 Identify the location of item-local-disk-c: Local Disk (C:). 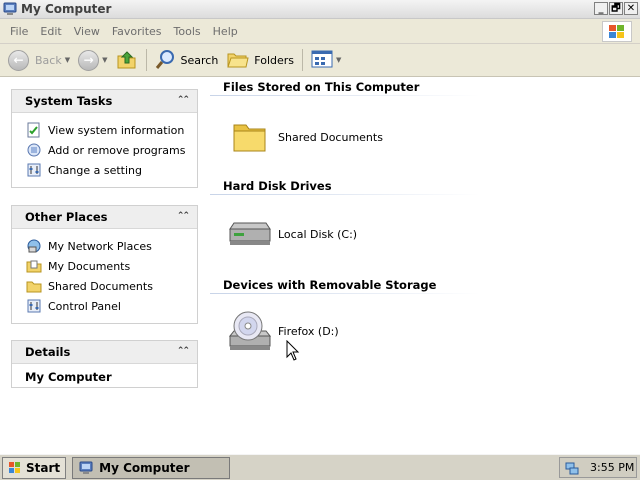
(291, 234).